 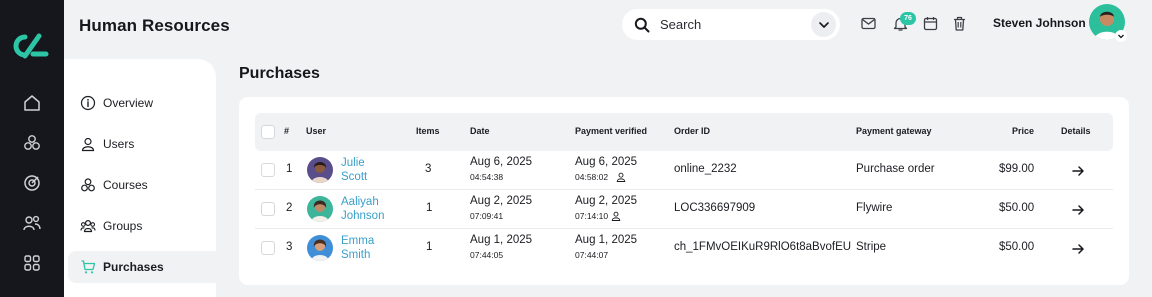 I want to click on user-last-name: Scott, so click(x=354, y=177).